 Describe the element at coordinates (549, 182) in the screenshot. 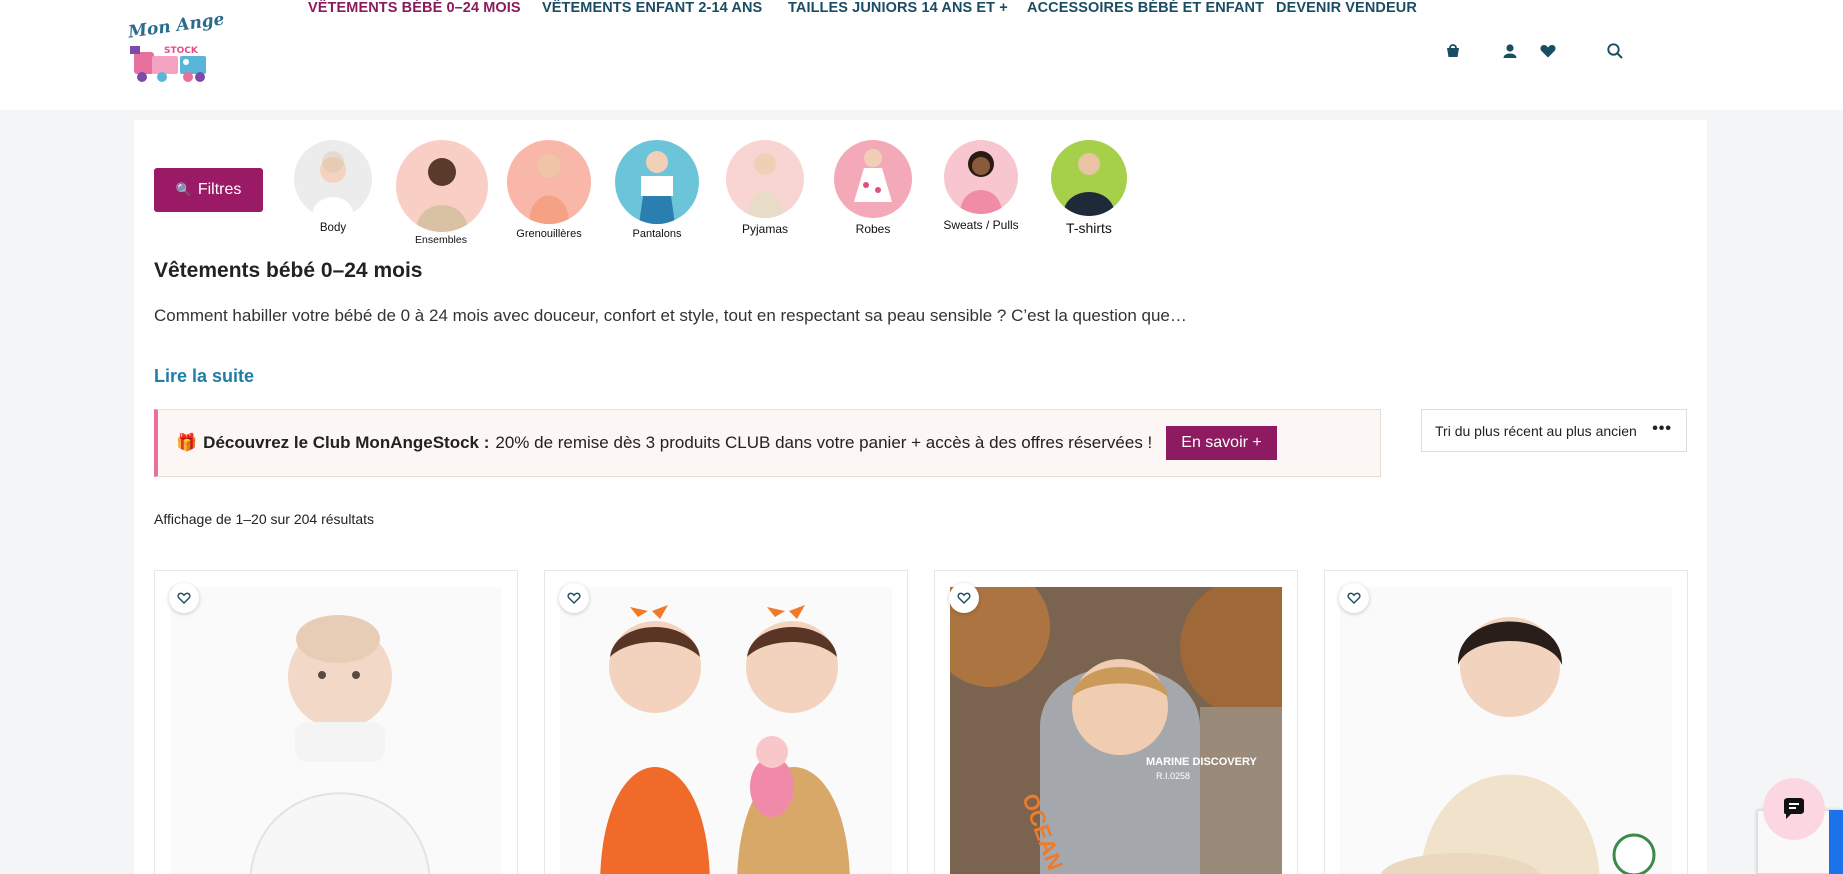

I see `category-grenouilleres-image` at that location.